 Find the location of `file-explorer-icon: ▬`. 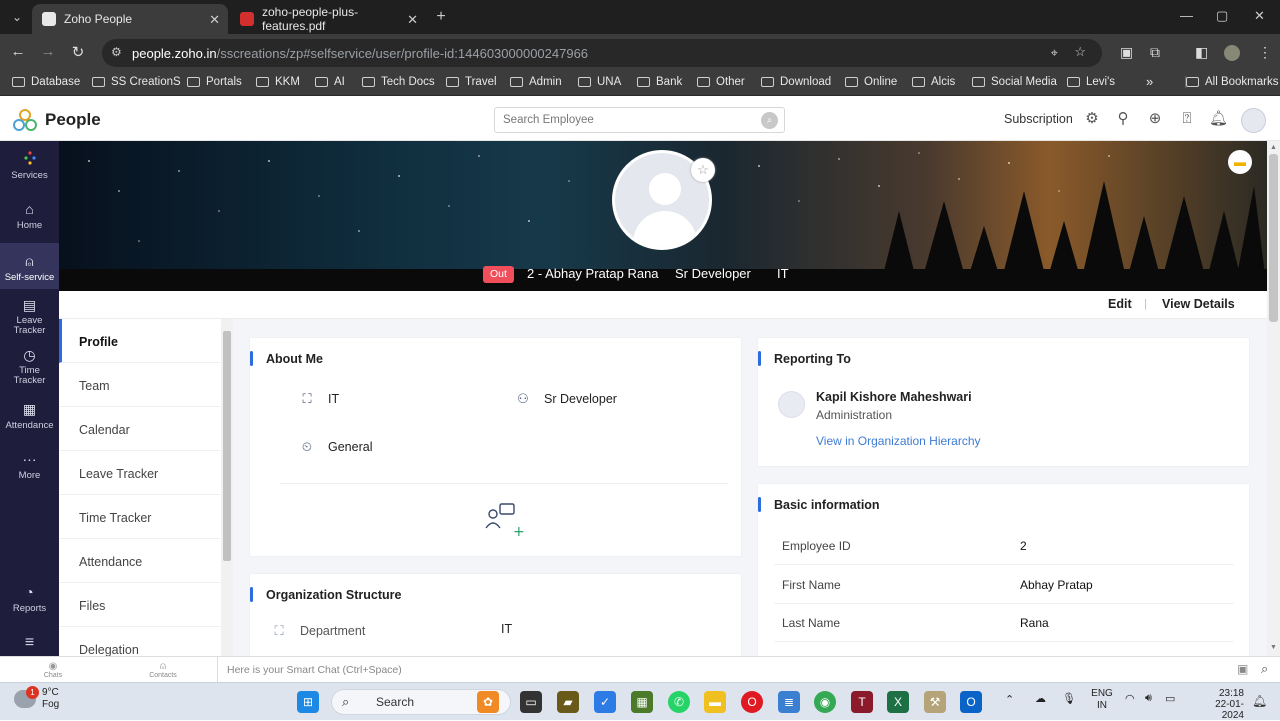

file-explorer-icon: ▬ is located at coordinates (715, 702).